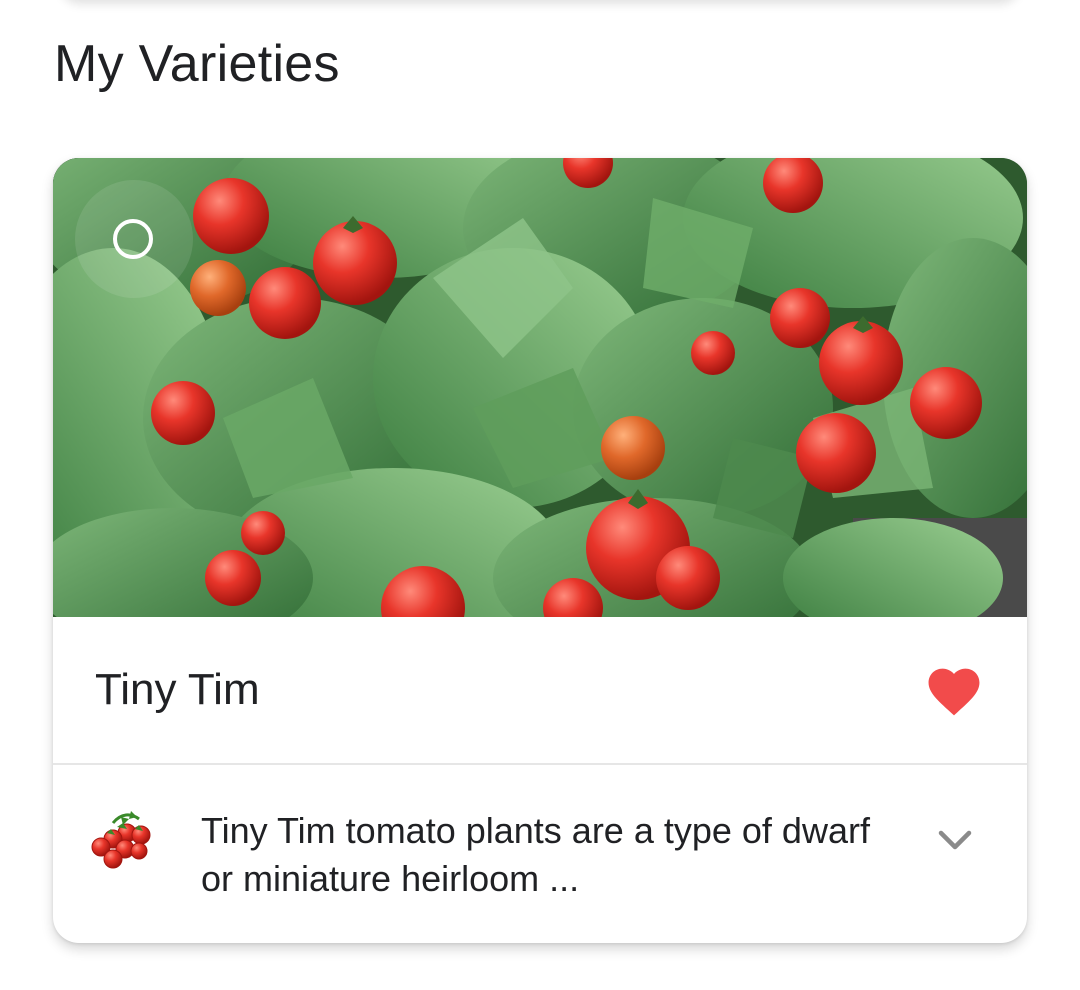 The image size is (1080, 990). What do you see at coordinates (954, 692) in the screenshot?
I see `heart-icon` at bounding box center [954, 692].